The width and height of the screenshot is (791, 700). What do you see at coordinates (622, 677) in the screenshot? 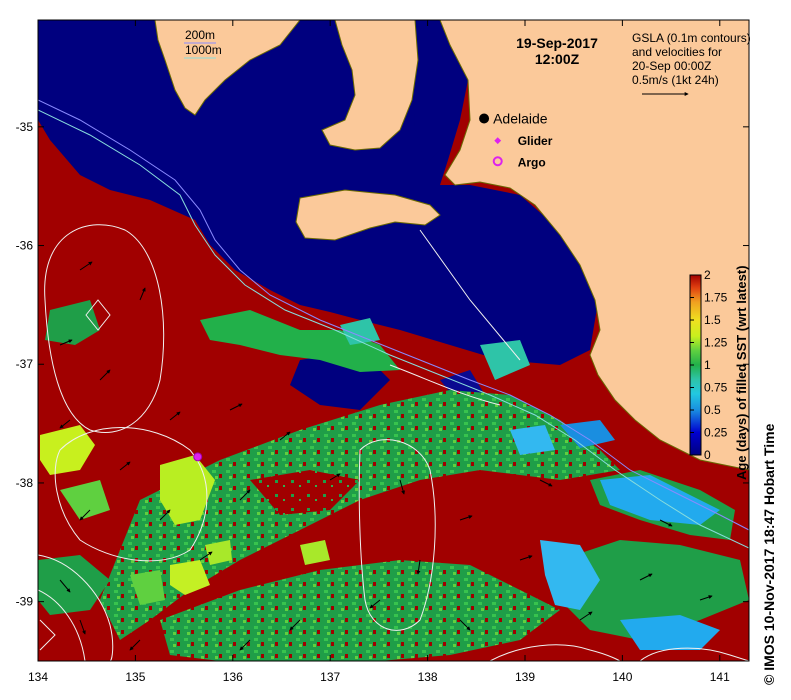
I see `x-tick-label: 140` at bounding box center [622, 677].